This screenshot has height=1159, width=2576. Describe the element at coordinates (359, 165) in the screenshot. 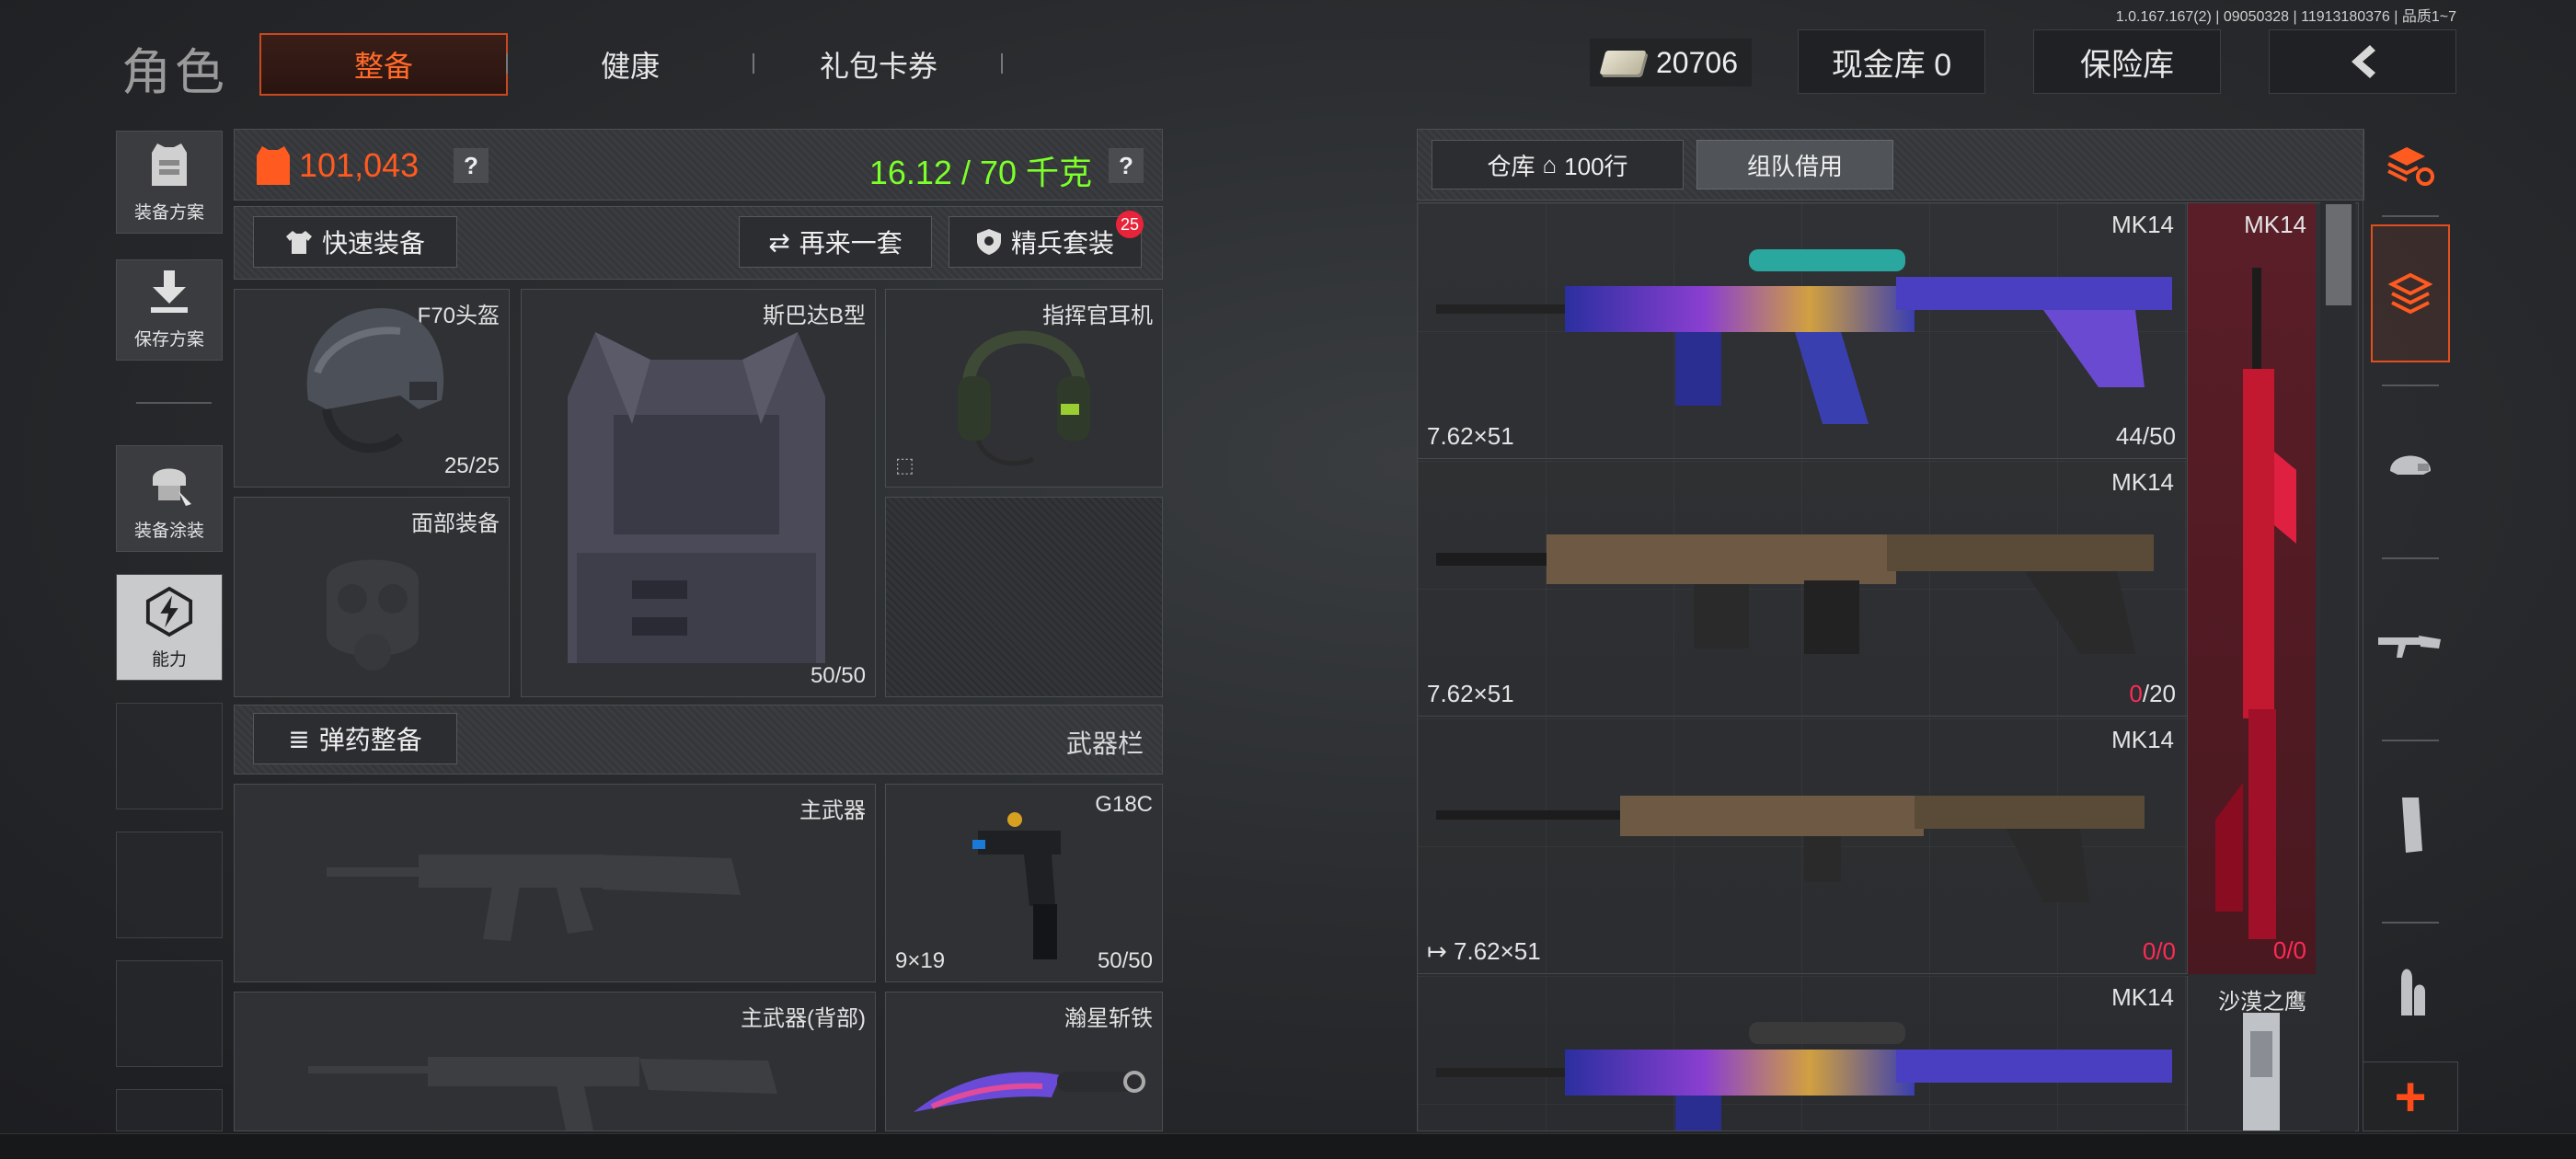

I see `loadout-value: 101,043` at that location.